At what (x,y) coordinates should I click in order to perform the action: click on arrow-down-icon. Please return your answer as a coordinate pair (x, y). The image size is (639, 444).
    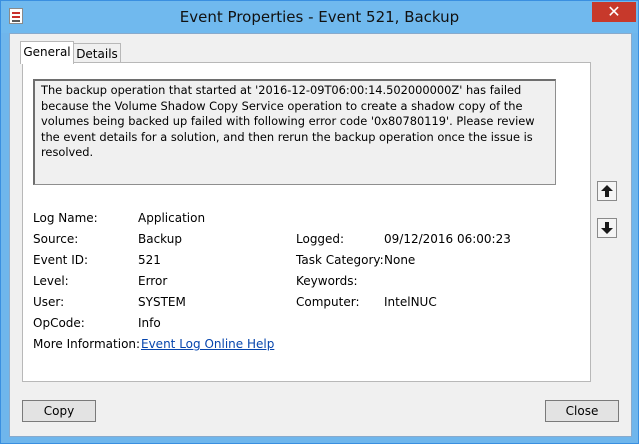
    Looking at the image, I should click on (607, 228).